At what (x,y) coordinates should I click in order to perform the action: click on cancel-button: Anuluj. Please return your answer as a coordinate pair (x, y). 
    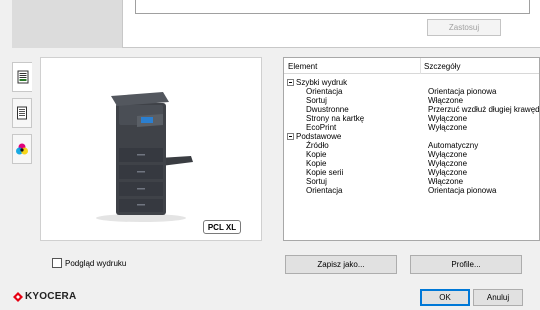
    Looking at the image, I should click on (498, 297).